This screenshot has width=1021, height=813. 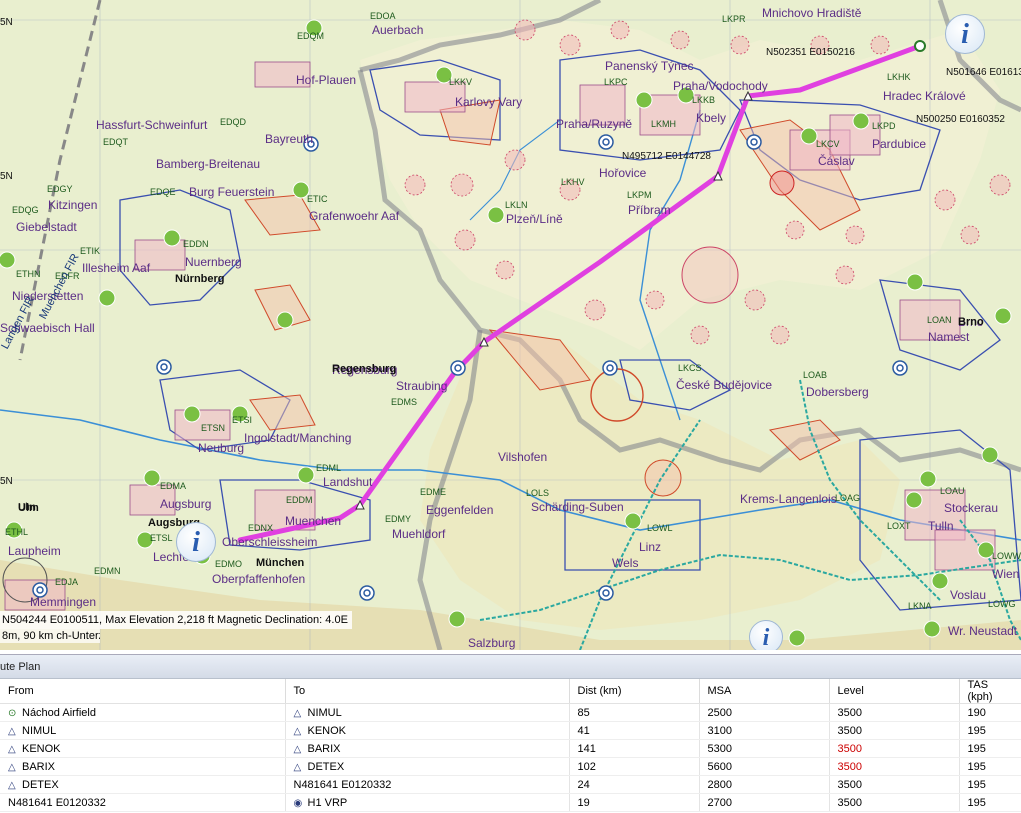 What do you see at coordinates (812, 13) in the screenshot?
I see `airfield-label: Mnichovo Hradiště` at bounding box center [812, 13].